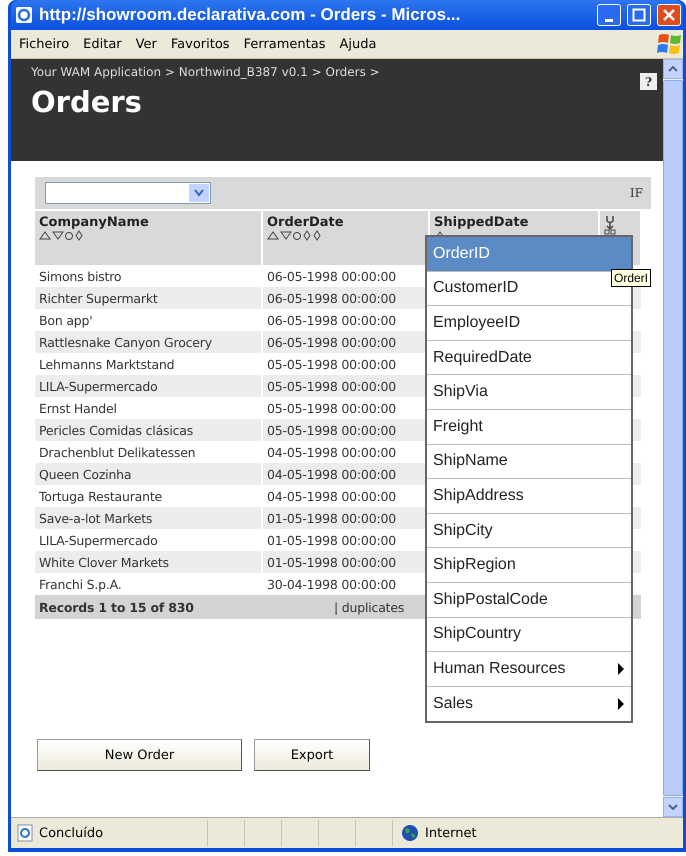 Image resolution: width=686 pixels, height=856 pixels. I want to click on menu-item: EmployeeID, so click(529, 323).